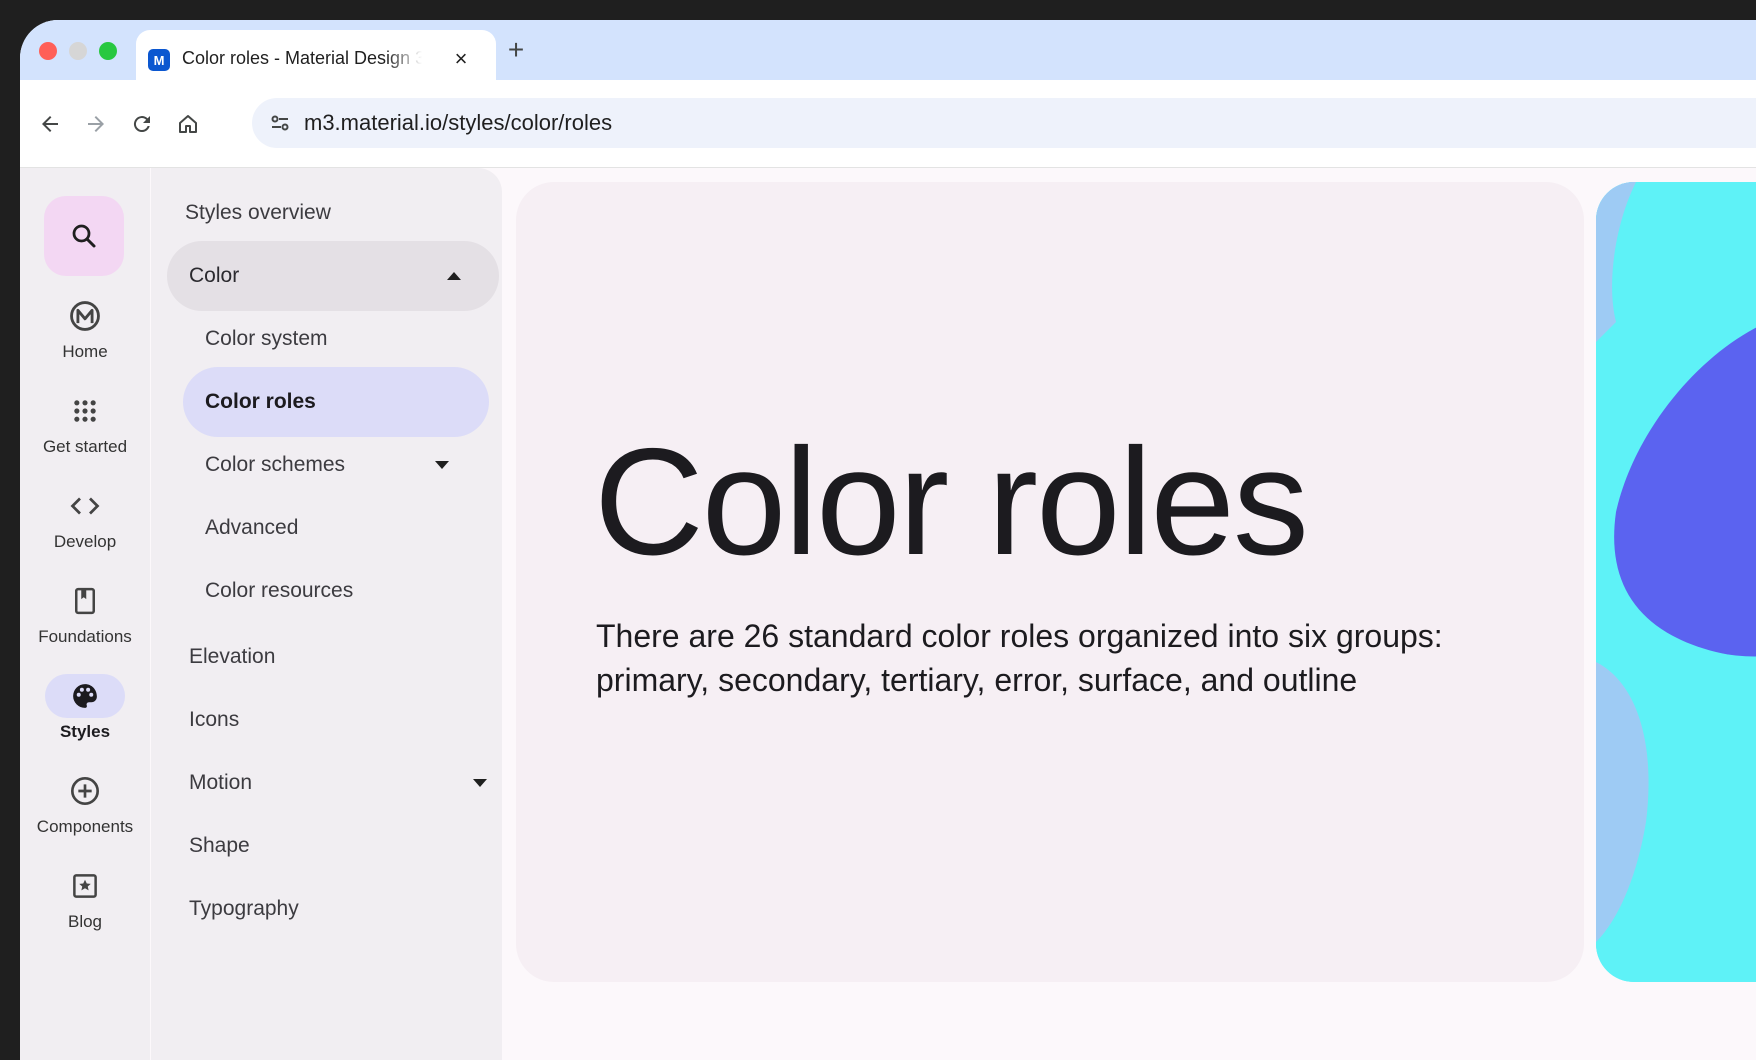 The height and width of the screenshot is (1060, 1756). What do you see at coordinates (85, 316) in the screenshot?
I see `material-logo-icon` at bounding box center [85, 316].